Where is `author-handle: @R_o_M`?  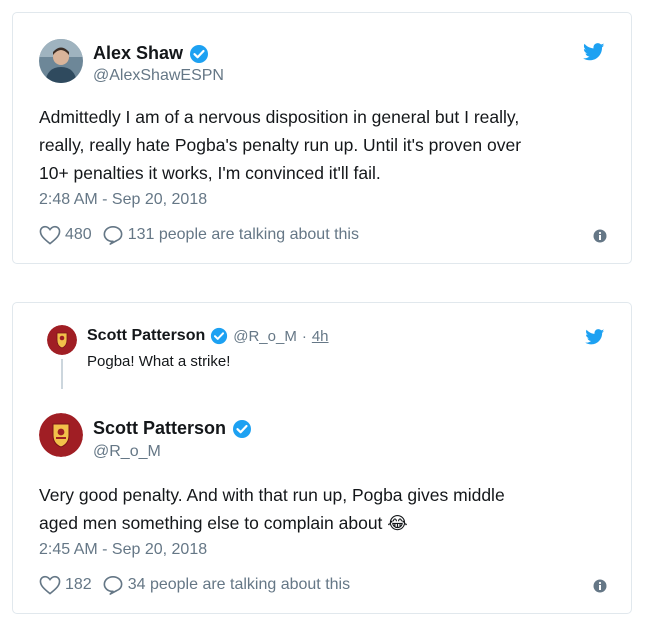 author-handle: @R_o_M is located at coordinates (127, 452).